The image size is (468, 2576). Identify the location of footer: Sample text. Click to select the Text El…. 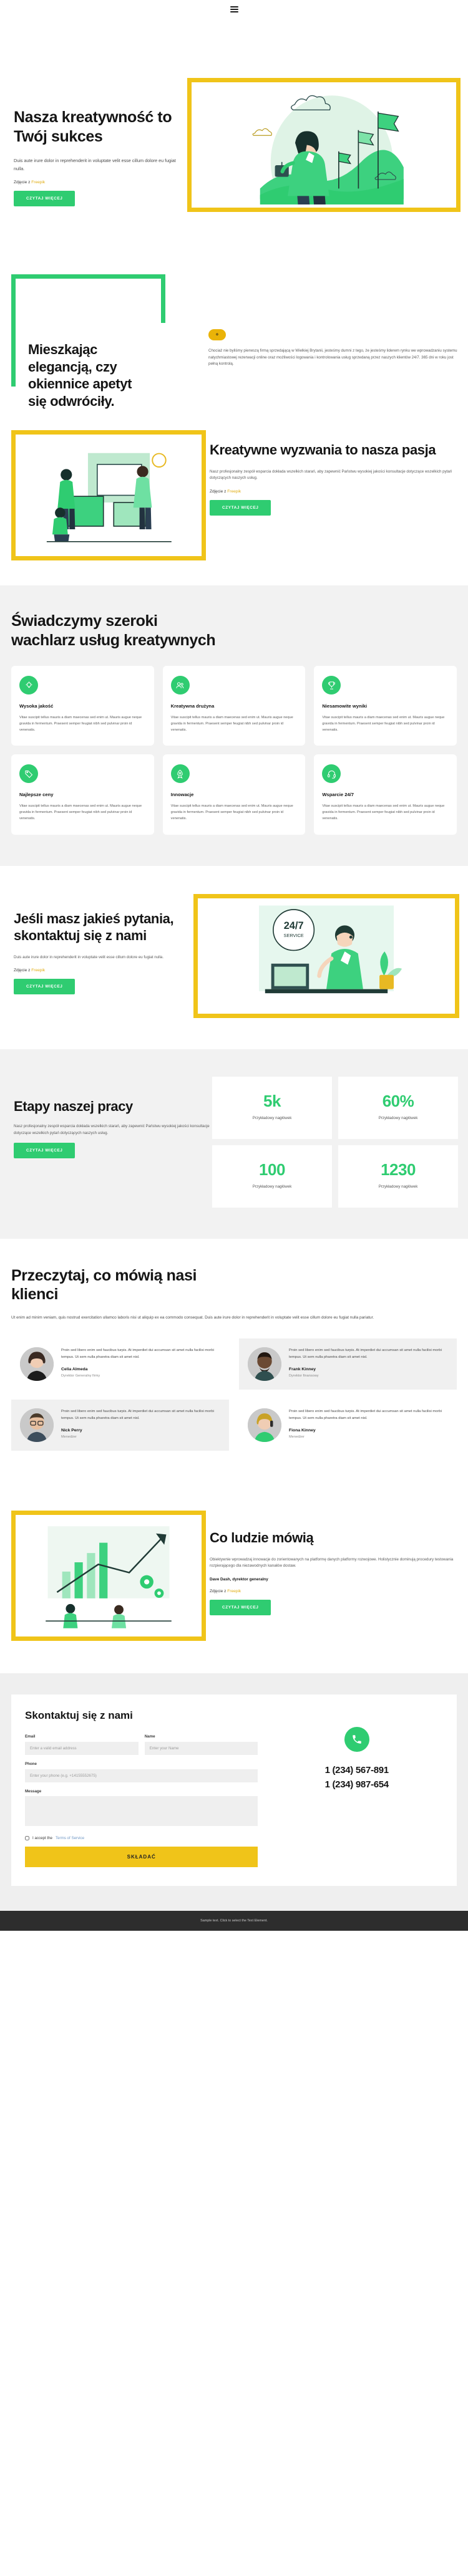
(234, 1921).